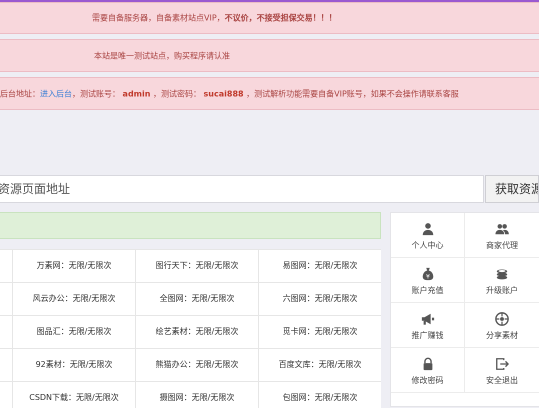 This screenshot has width=539, height=408. I want to click on table-row: 风云办公：无限/无限次 全图网：无限/无限次 六图网：无限/无限次, so click(190, 299).